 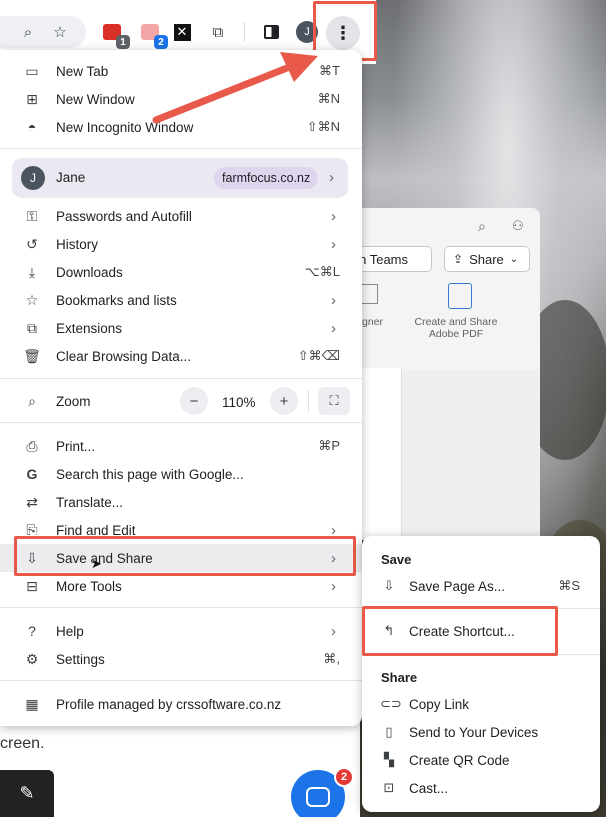 What do you see at coordinates (181, 704) in the screenshot?
I see `menu-item-managed: ▦ Profile managed by crssoftware.co.nz` at bounding box center [181, 704].